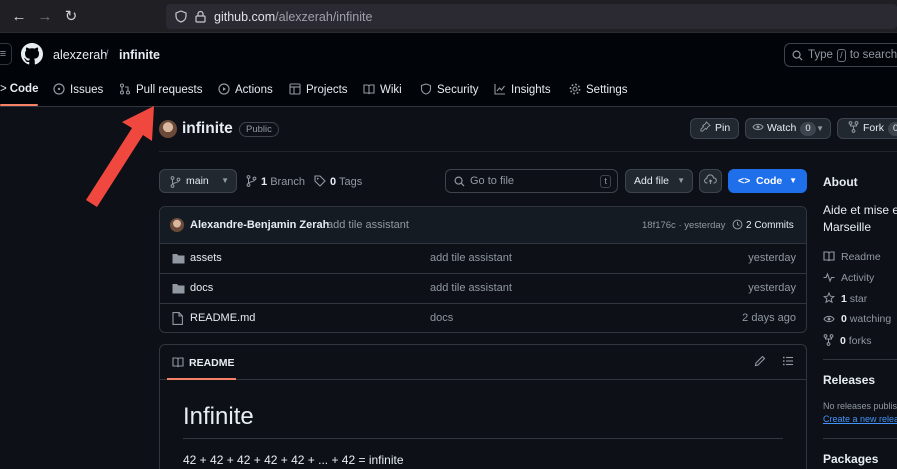 Image resolution: width=897 pixels, height=469 pixels. I want to click on fork-button: Fork 0, so click(867, 128).